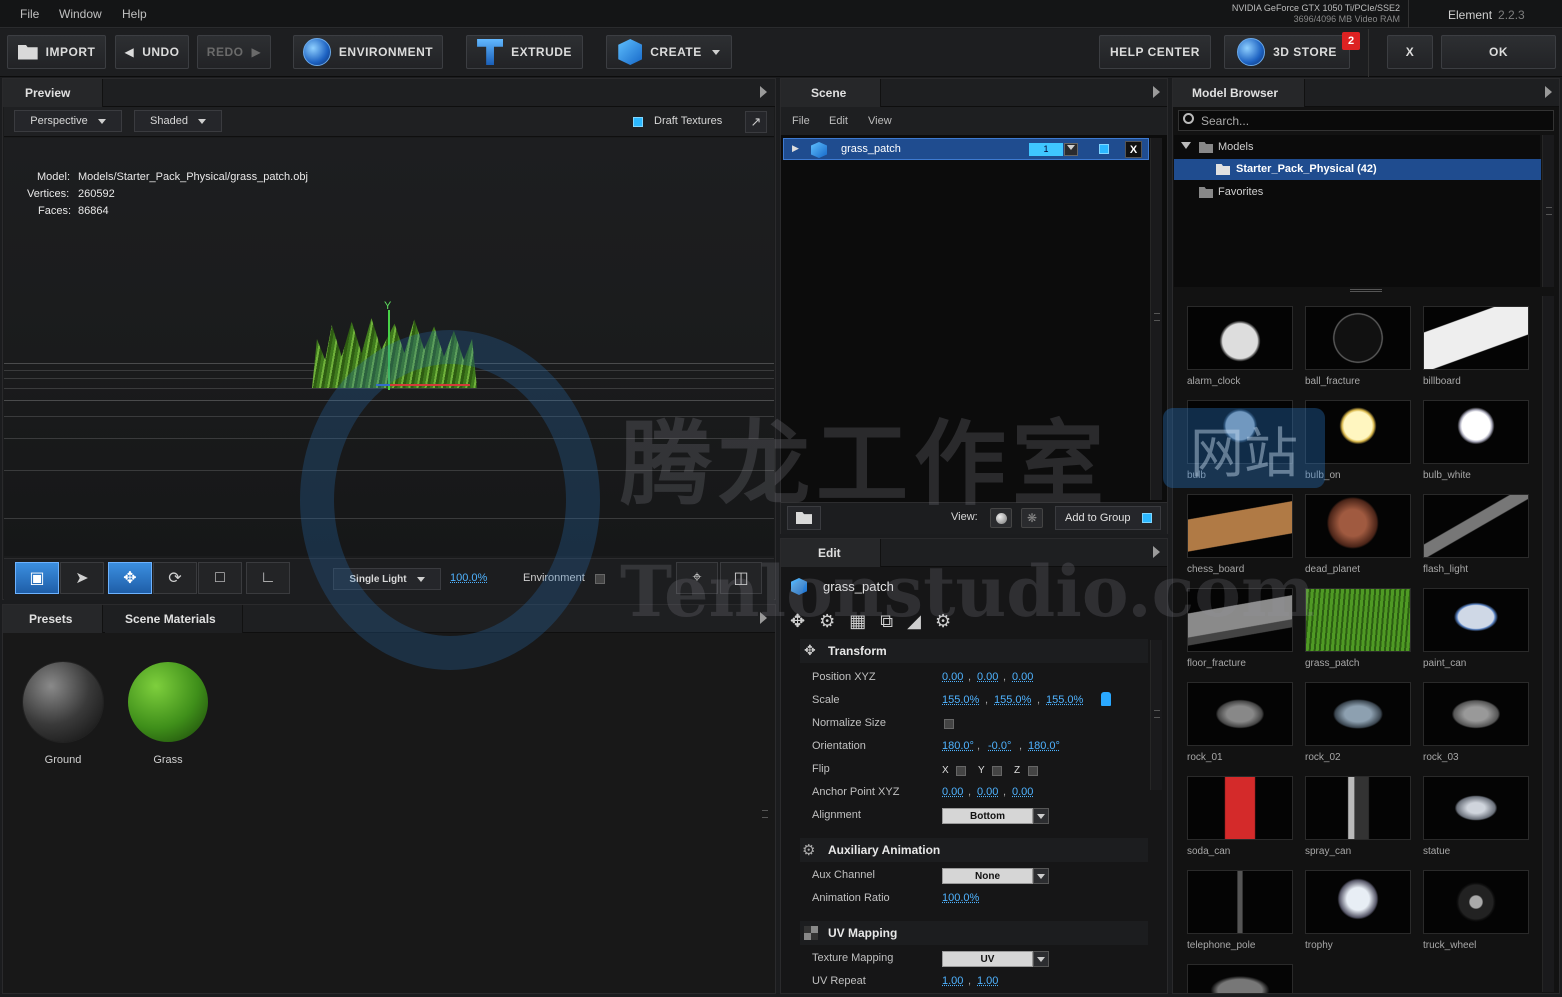 The height and width of the screenshot is (997, 1562). What do you see at coordinates (134, 14) in the screenshot?
I see `menu-help: Help` at bounding box center [134, 14].